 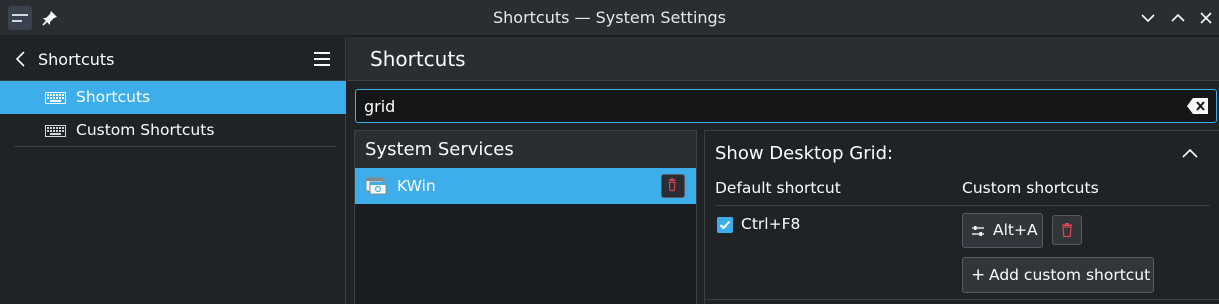 What do you see at coordinates (525, 149) in the screenshot?
I see `services-list-header: System Services` at bounding box center [525, 149].